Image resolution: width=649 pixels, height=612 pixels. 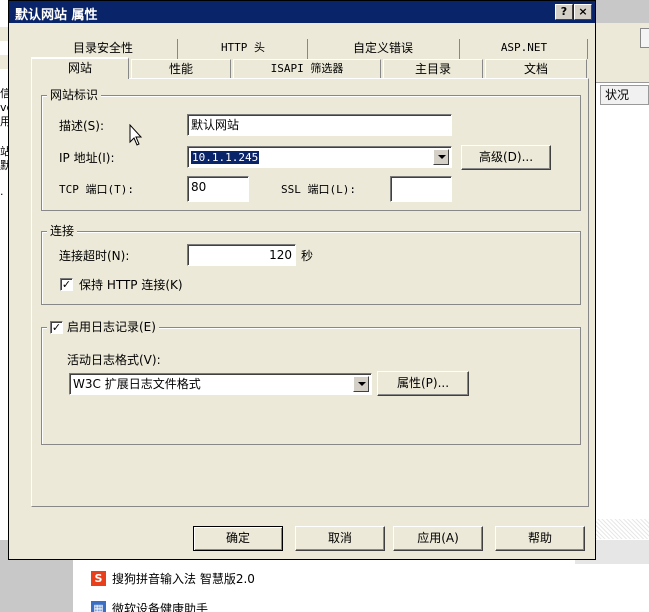 I want to click on task-item-label: 微软设备健康助手, so click(x=160, y=606).